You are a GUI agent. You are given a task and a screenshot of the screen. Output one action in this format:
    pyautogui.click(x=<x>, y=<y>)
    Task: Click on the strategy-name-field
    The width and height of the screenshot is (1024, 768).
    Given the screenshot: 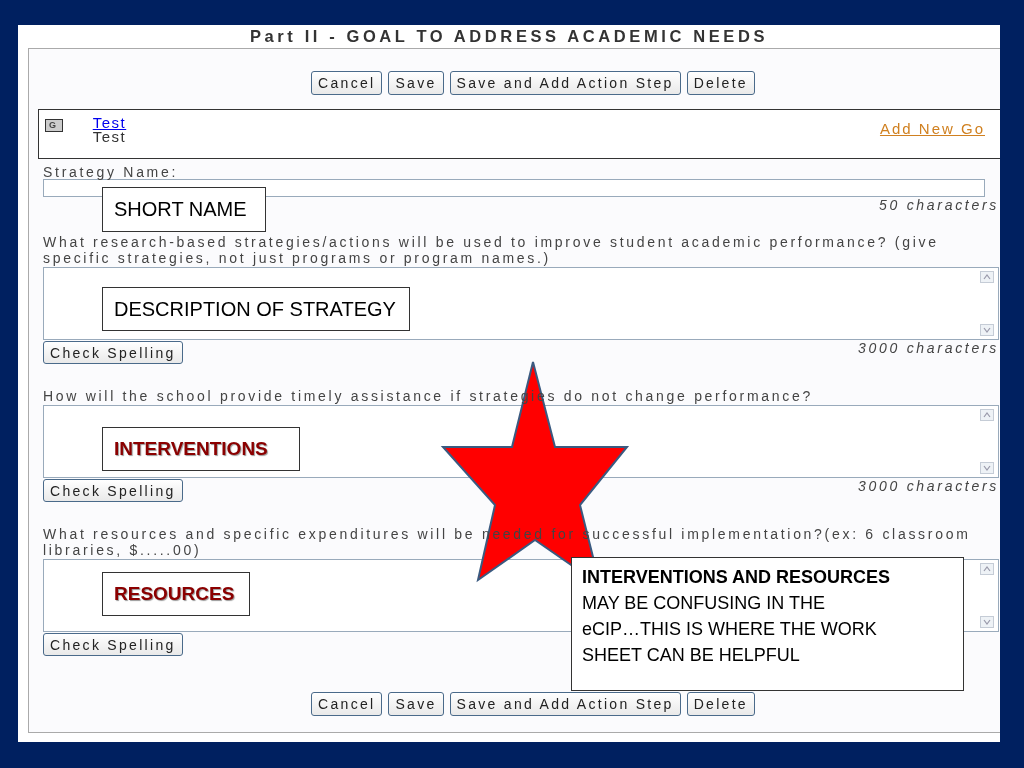 What is the action you would take?
    pyautogui.click(x=514, y=188)
    